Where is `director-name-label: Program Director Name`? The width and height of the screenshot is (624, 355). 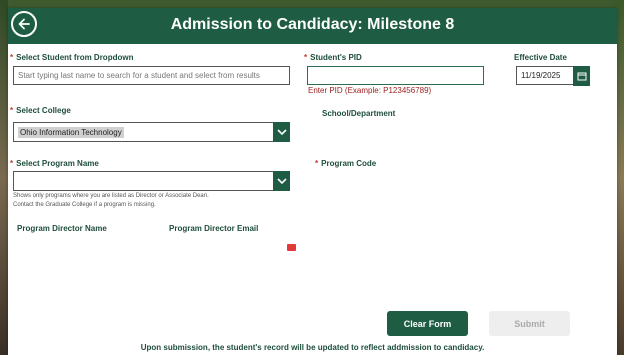 director-name-label: Program Director Name is located at coordinates (62, 228).